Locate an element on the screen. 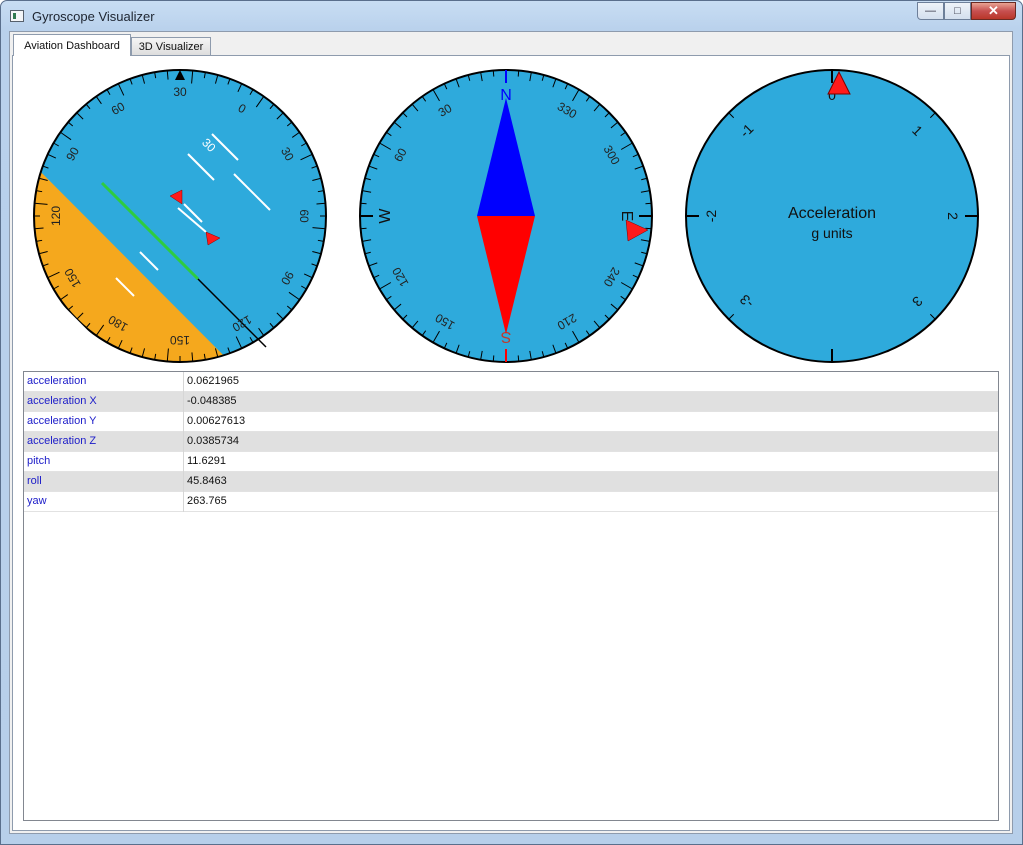 The width and height of the screenshot is (1023, 845). heading-indicator: NESW3060120150 210240300330 is located at coordinates (506, 216).